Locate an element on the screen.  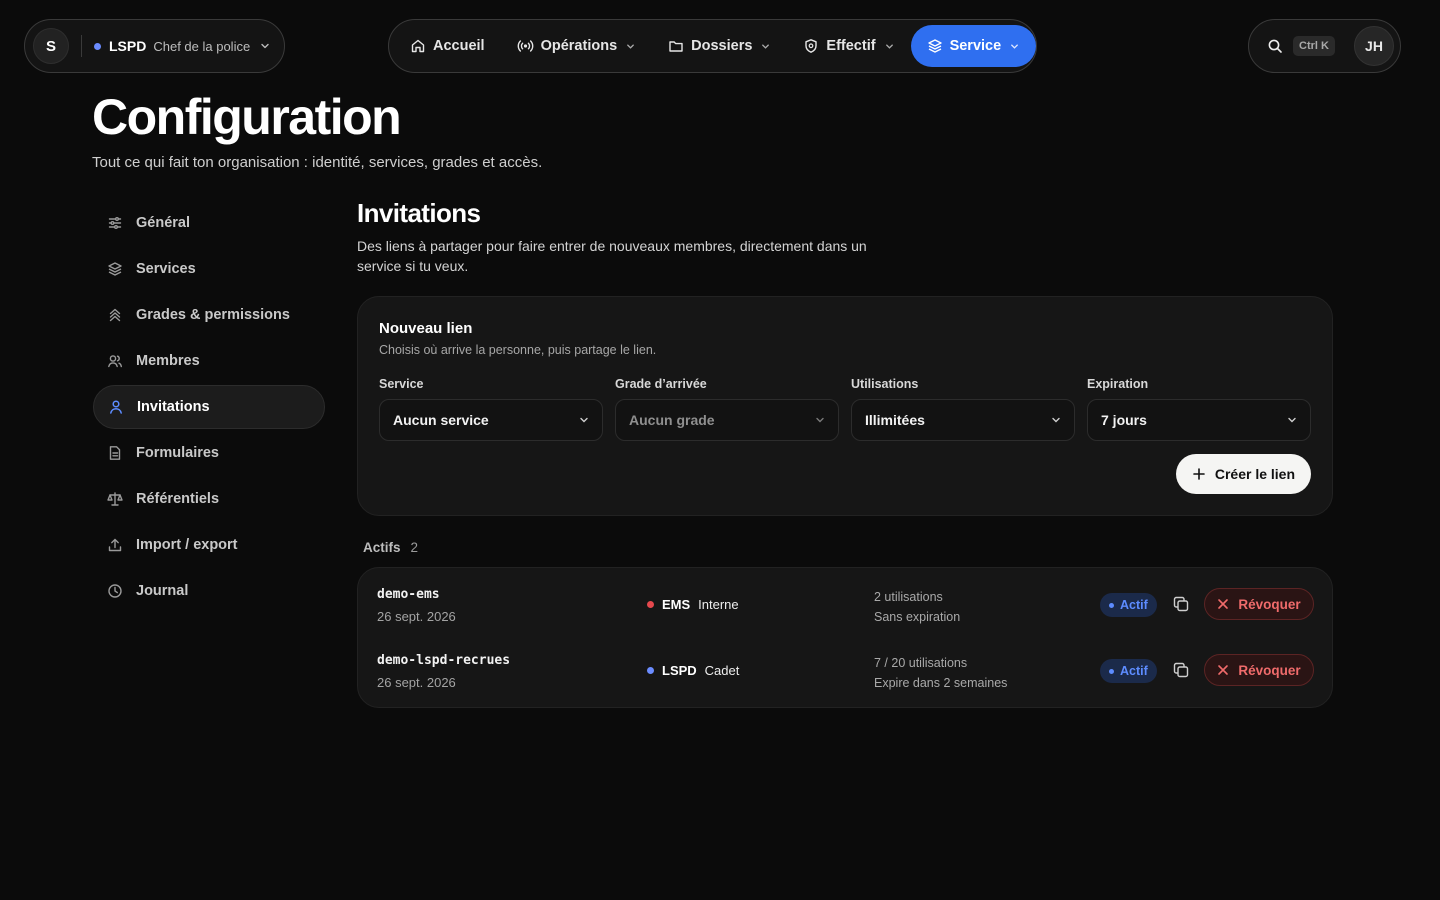
service-select: Aucun service is located at coordinates (491, 420).